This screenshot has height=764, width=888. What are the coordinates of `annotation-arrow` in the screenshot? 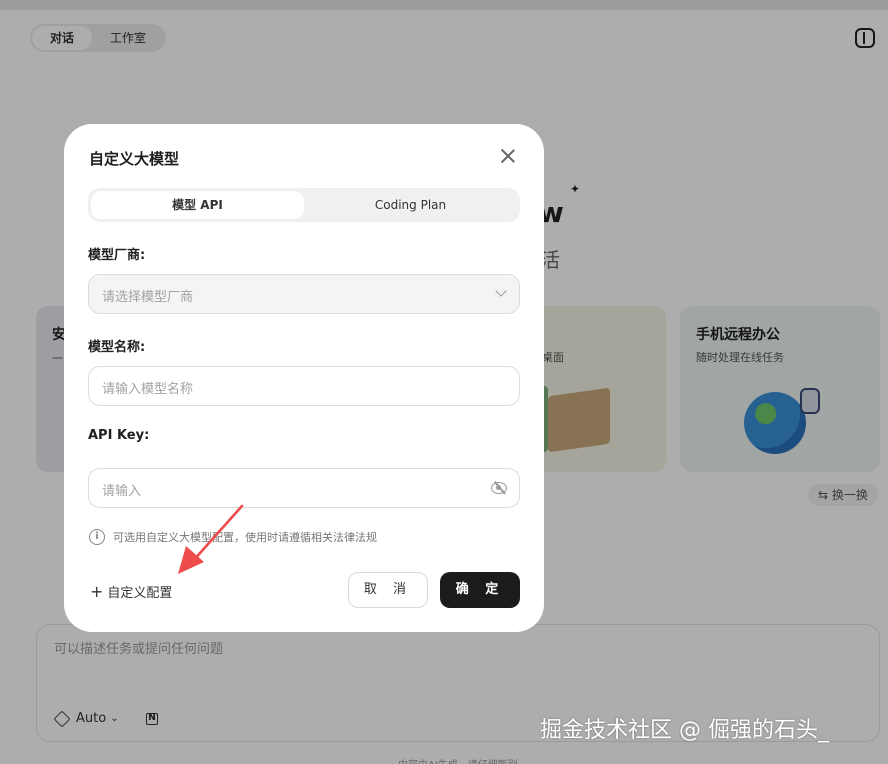 It's located at (211, 539).